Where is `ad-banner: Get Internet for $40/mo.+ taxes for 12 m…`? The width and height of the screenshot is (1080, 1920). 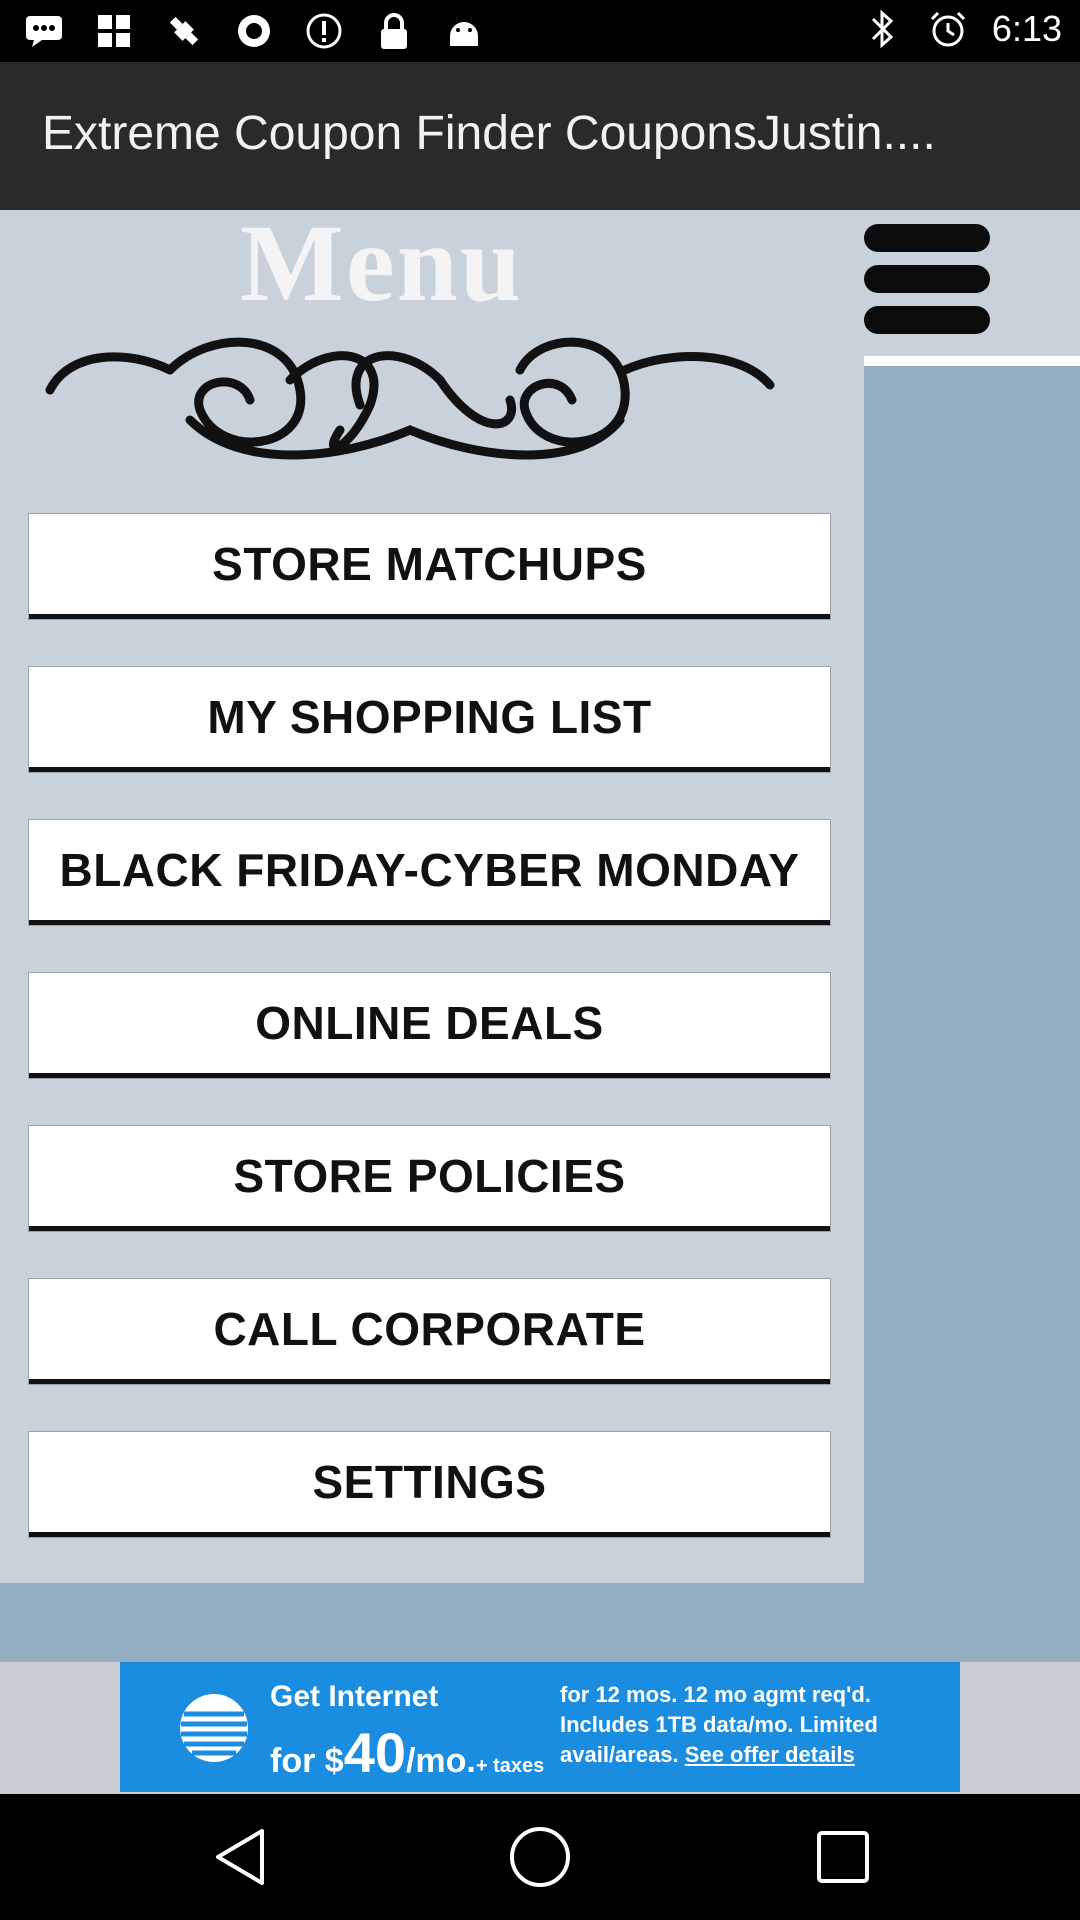
ad-banner: Get Internet for $40/mo.+ taxes for 12 m… is located at coordinates (540, 1727).